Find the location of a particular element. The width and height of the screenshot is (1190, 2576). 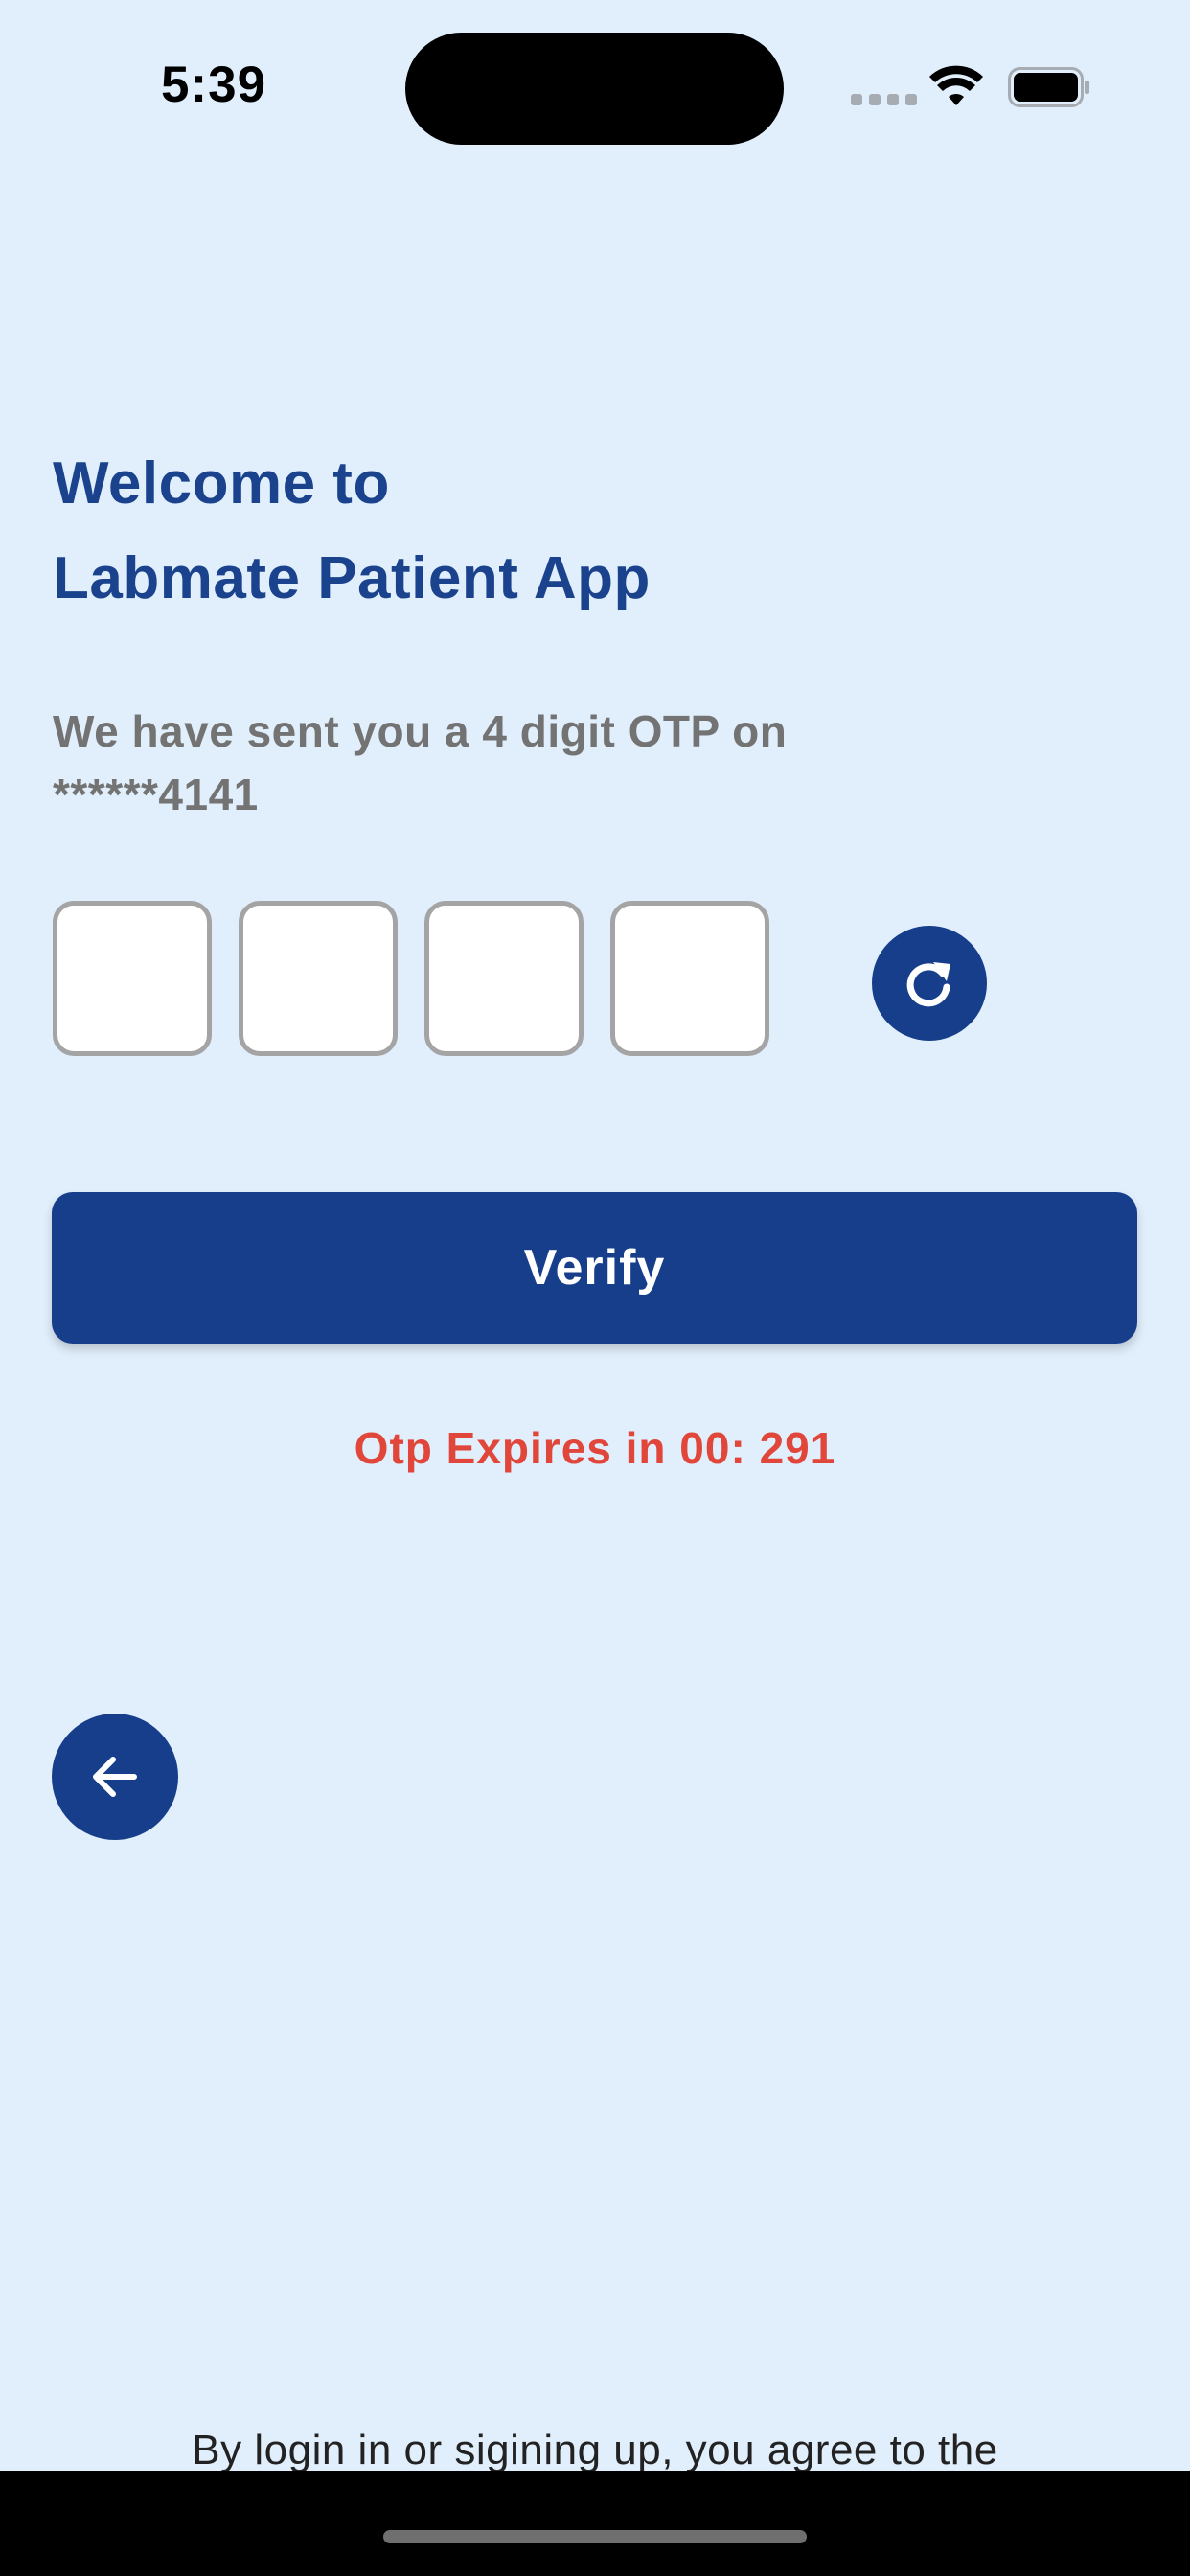

resend-otp-button is located at coordinates (930, 983).